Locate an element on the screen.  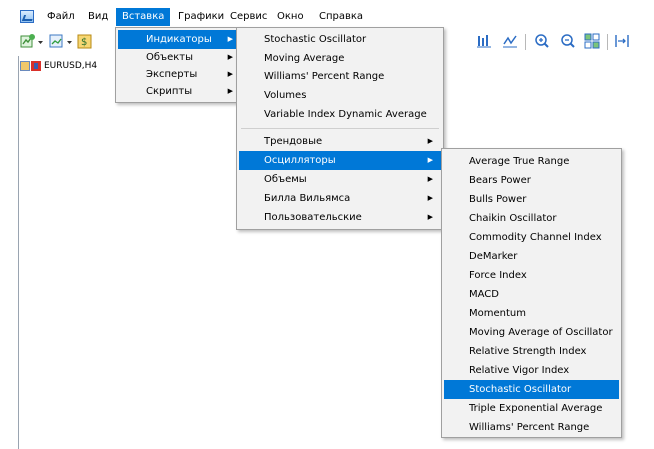
menu-item-label: Объемы is located at coordinates (285, 179).